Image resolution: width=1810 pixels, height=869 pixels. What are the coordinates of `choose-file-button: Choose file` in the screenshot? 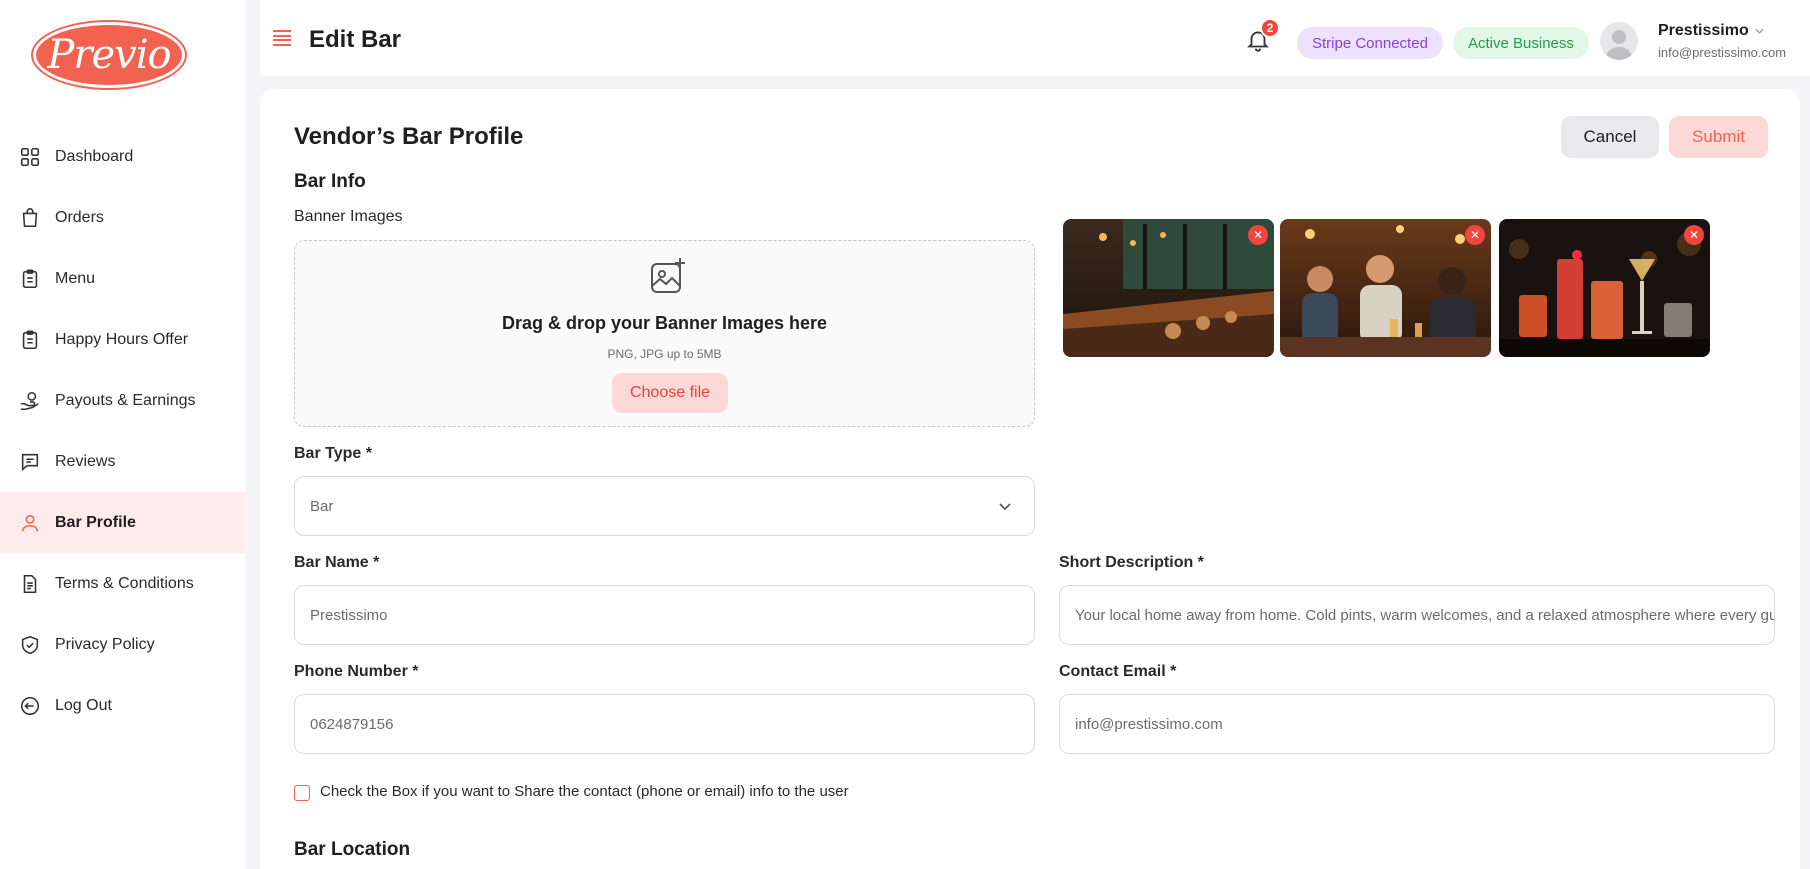 It's located at (670, 393).